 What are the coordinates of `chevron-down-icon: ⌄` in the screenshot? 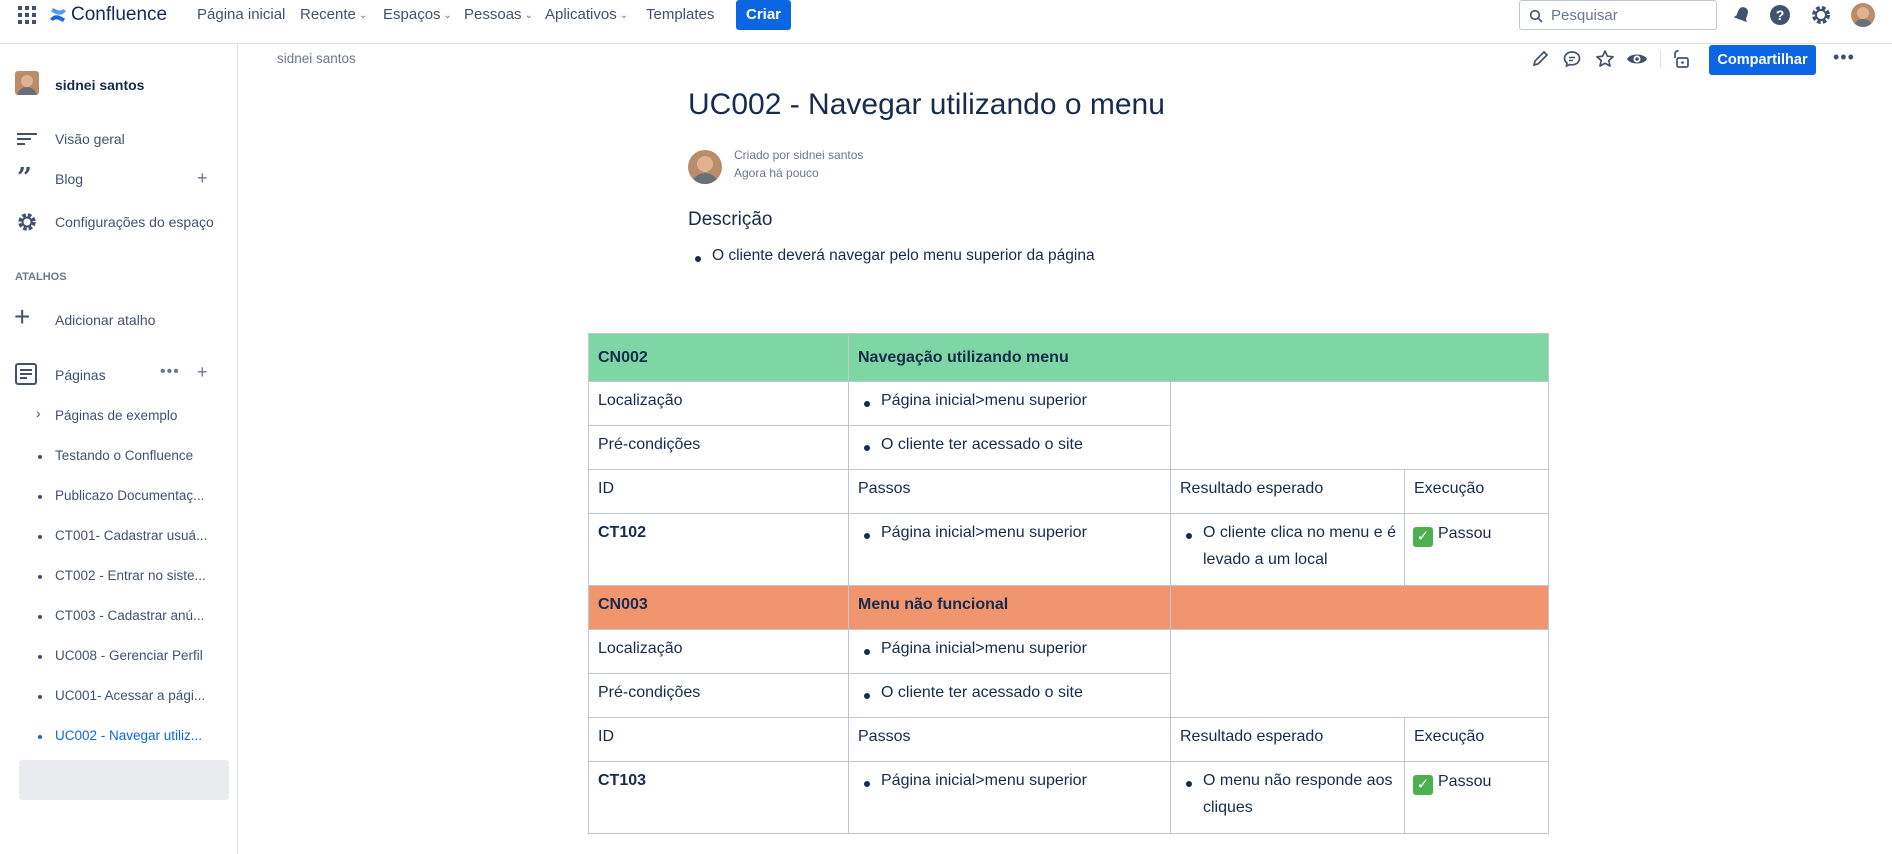 It's located at (624, 15).